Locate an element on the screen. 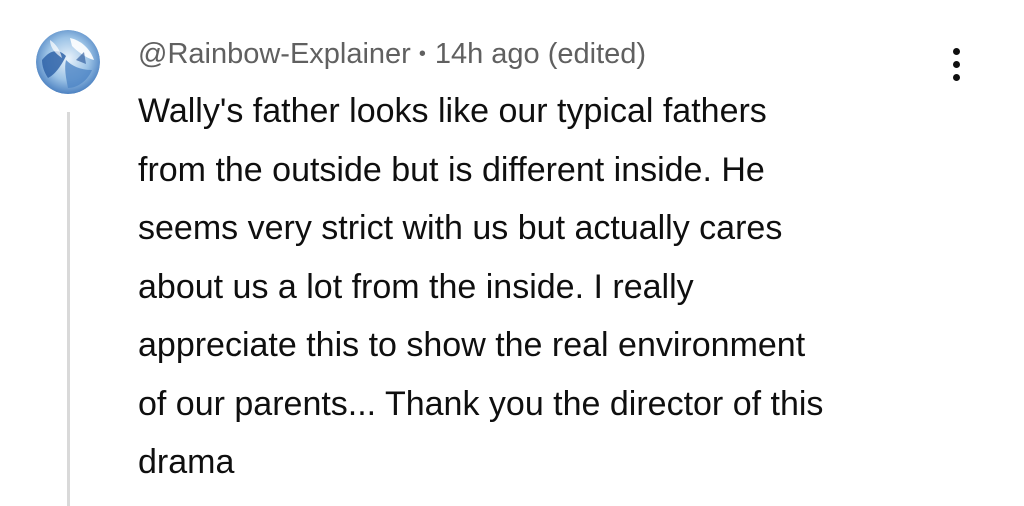  avatar-image is located at coordinates (68, 62).